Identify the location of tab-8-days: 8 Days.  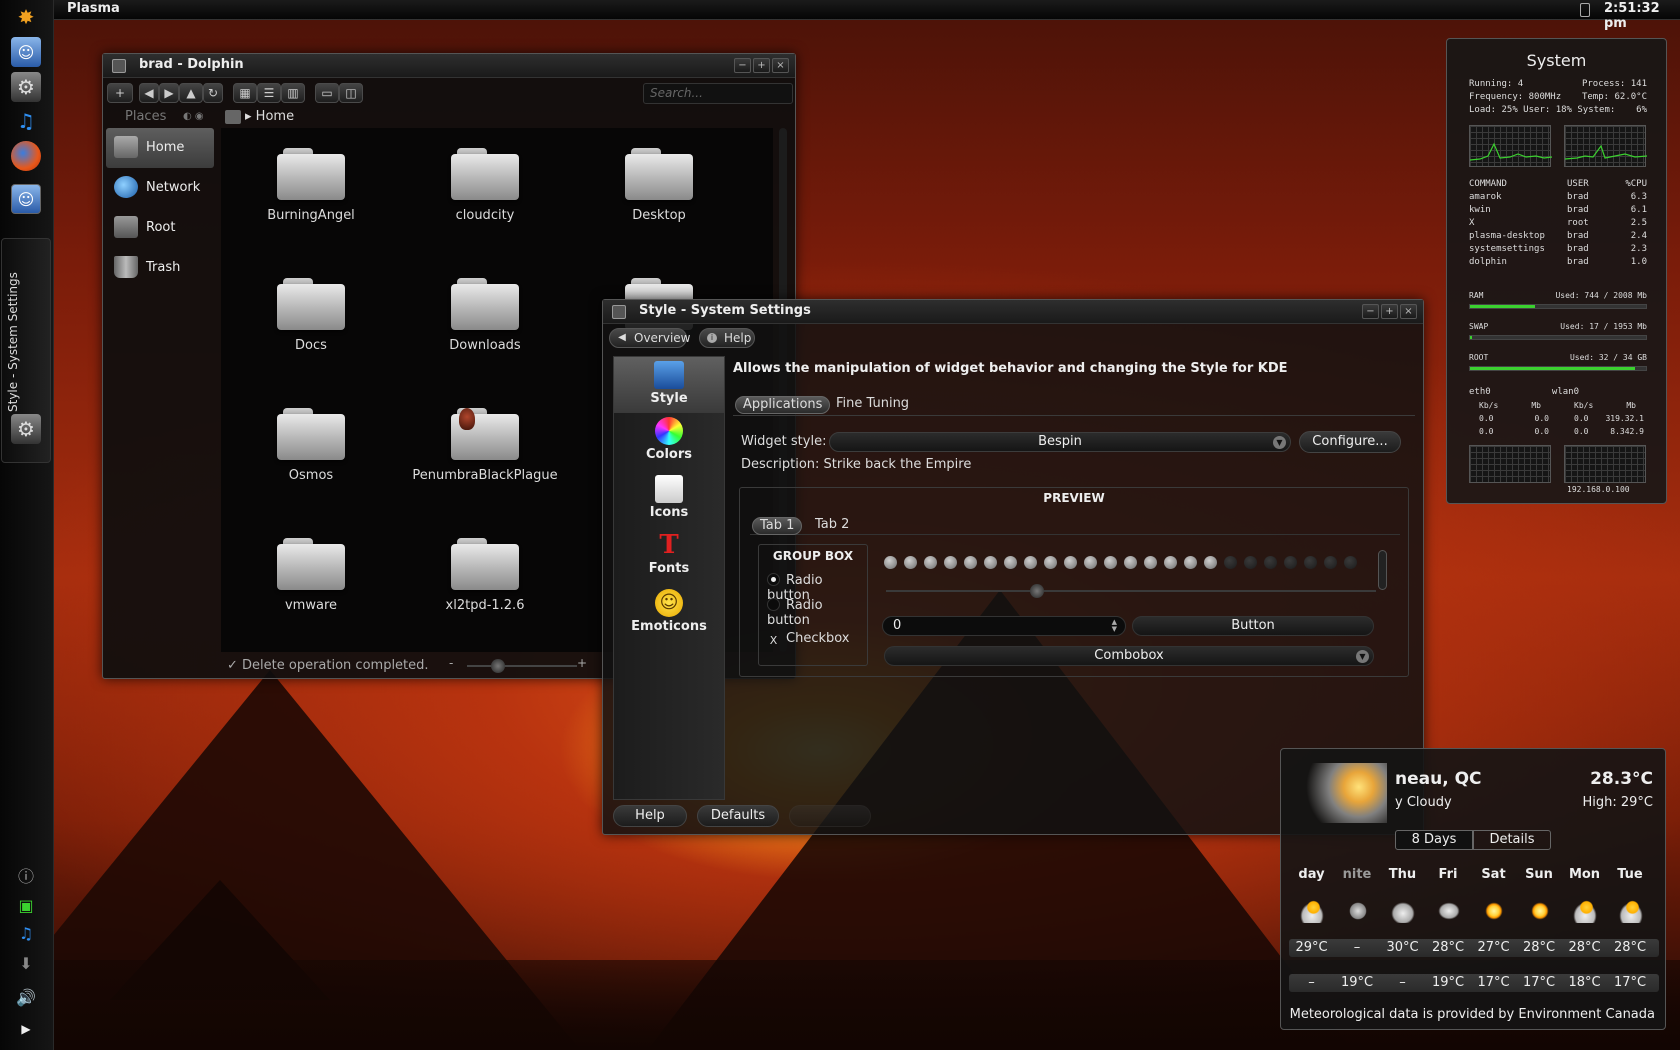
(1434, 840).